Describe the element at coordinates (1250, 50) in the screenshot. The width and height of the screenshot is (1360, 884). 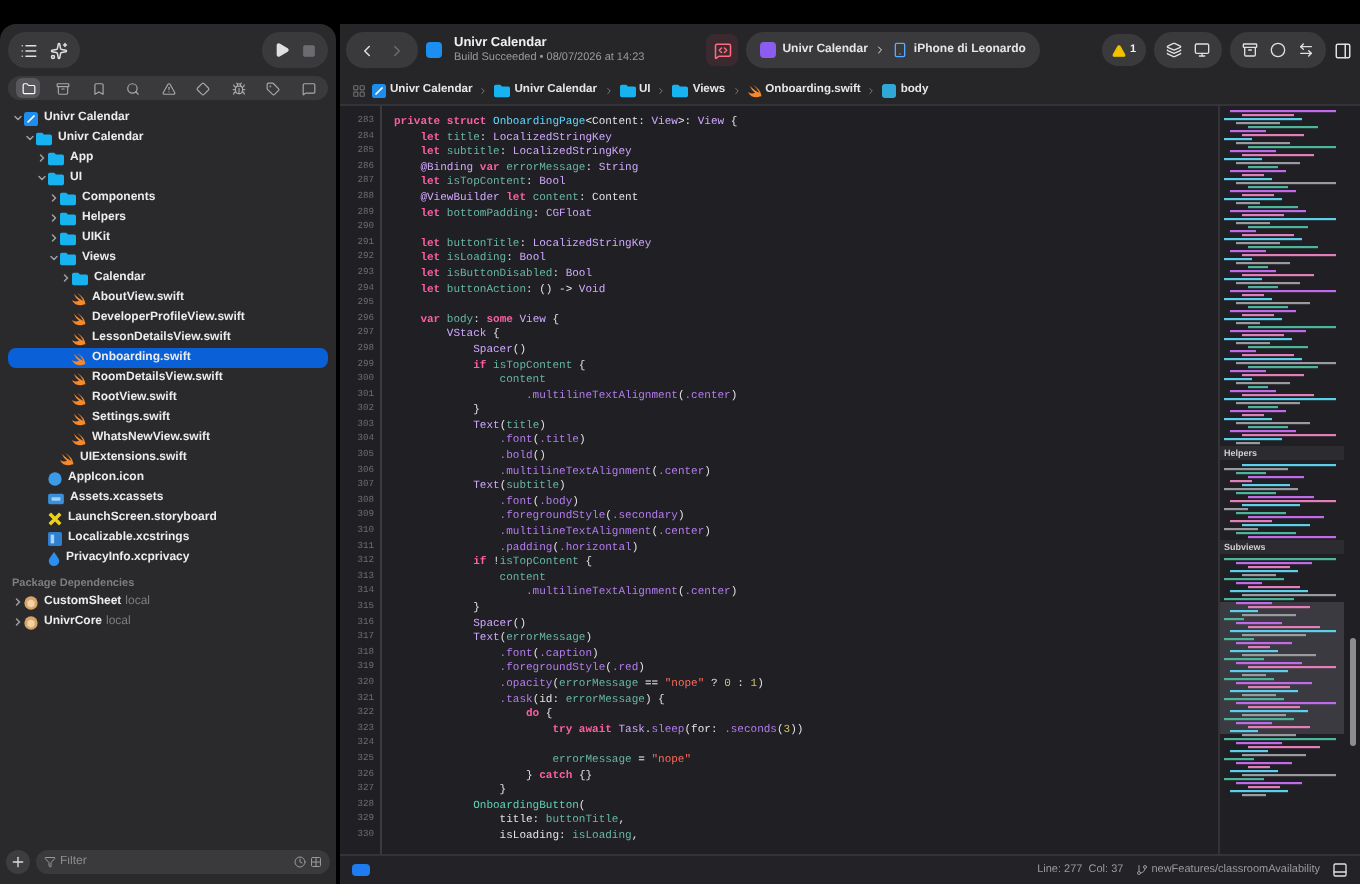
I see `archive-icon` at that location.